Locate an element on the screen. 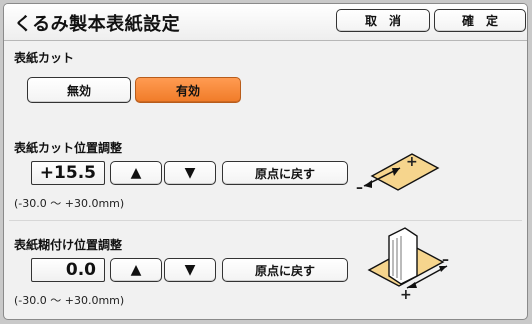 This screenshot has height=324, width=532. title-bar: くるみ製本表紙設定 取 消 確 定 is located at coordinates (265, 22).